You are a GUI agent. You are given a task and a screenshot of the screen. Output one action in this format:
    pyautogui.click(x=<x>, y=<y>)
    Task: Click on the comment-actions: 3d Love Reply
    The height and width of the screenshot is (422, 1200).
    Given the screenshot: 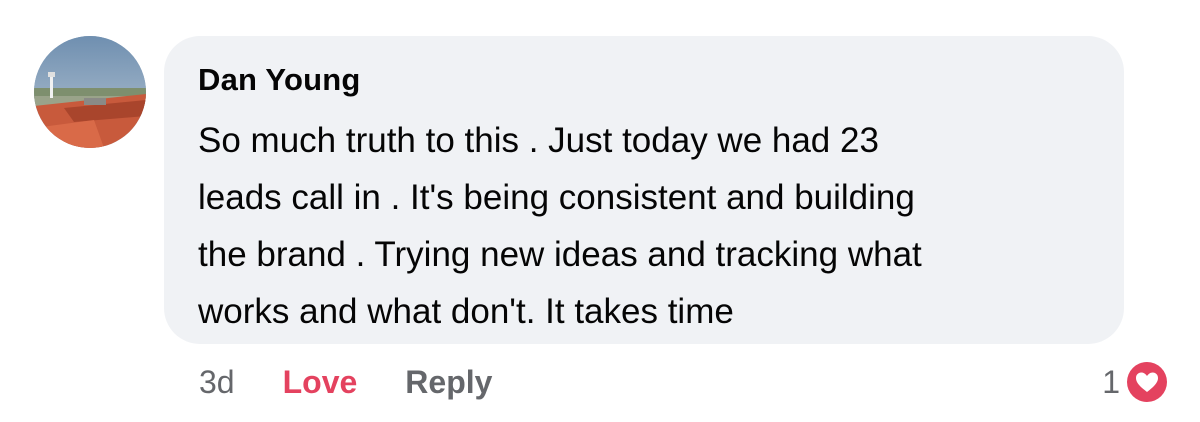 What is the action you would take?
    pyautogui.click(x=345, y=382)
    